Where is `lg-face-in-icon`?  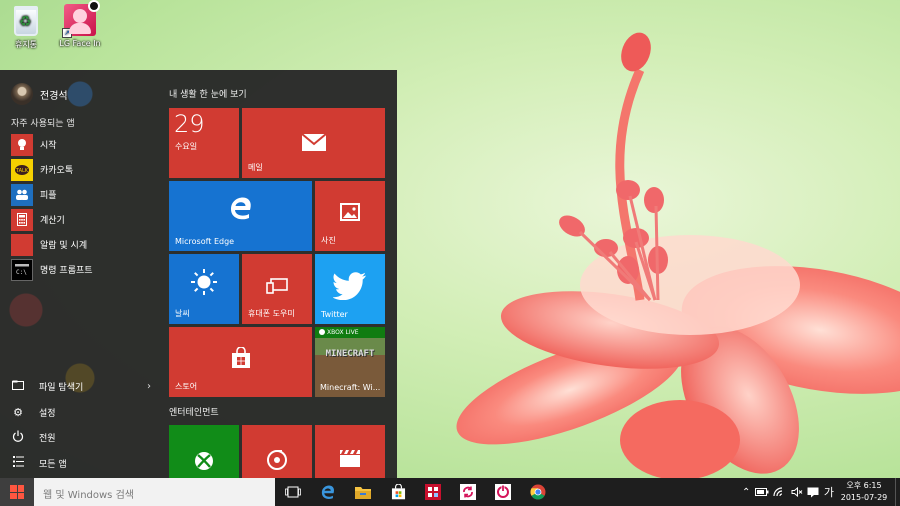 lg-face-in-icon is located at coordinates (503, 492).